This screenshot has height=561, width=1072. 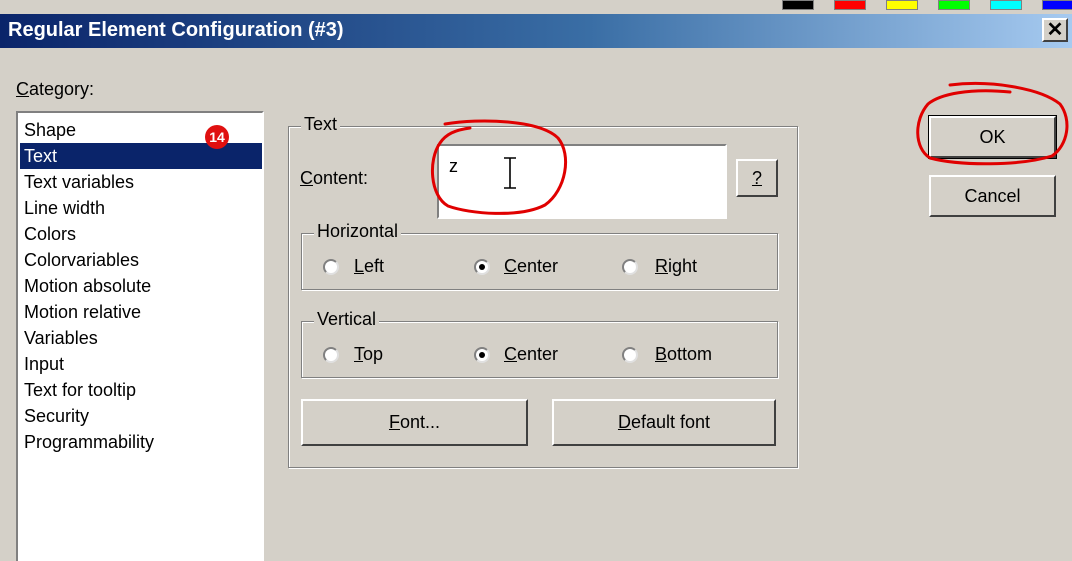 I want to click on window-title: Regular Element Configuration (#3), so click(x=176, y=30).